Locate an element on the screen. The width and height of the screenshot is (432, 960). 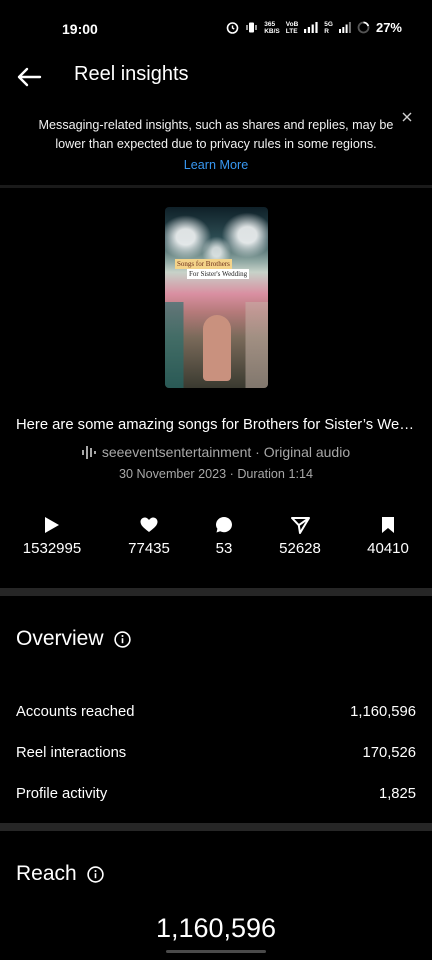
status-time: 19:00 is located at coordinates (80, 29).